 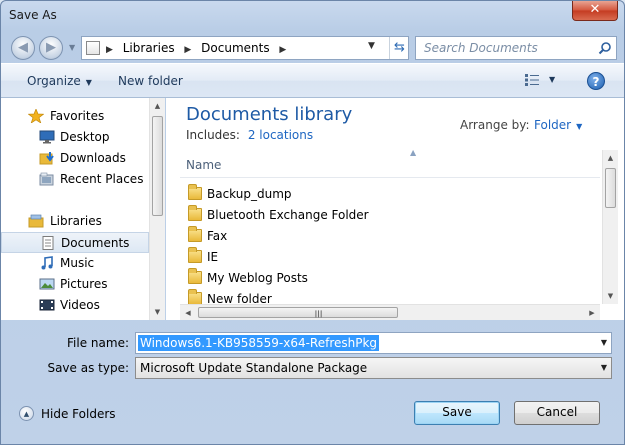 I want to click on list-item-label: My Weblog Posts, so click(x=257, y=278).